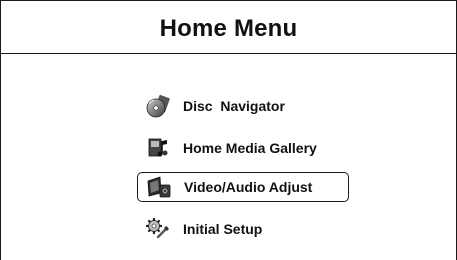  I want to click on menu-item-label: Initial Setup, so click(223, 229).